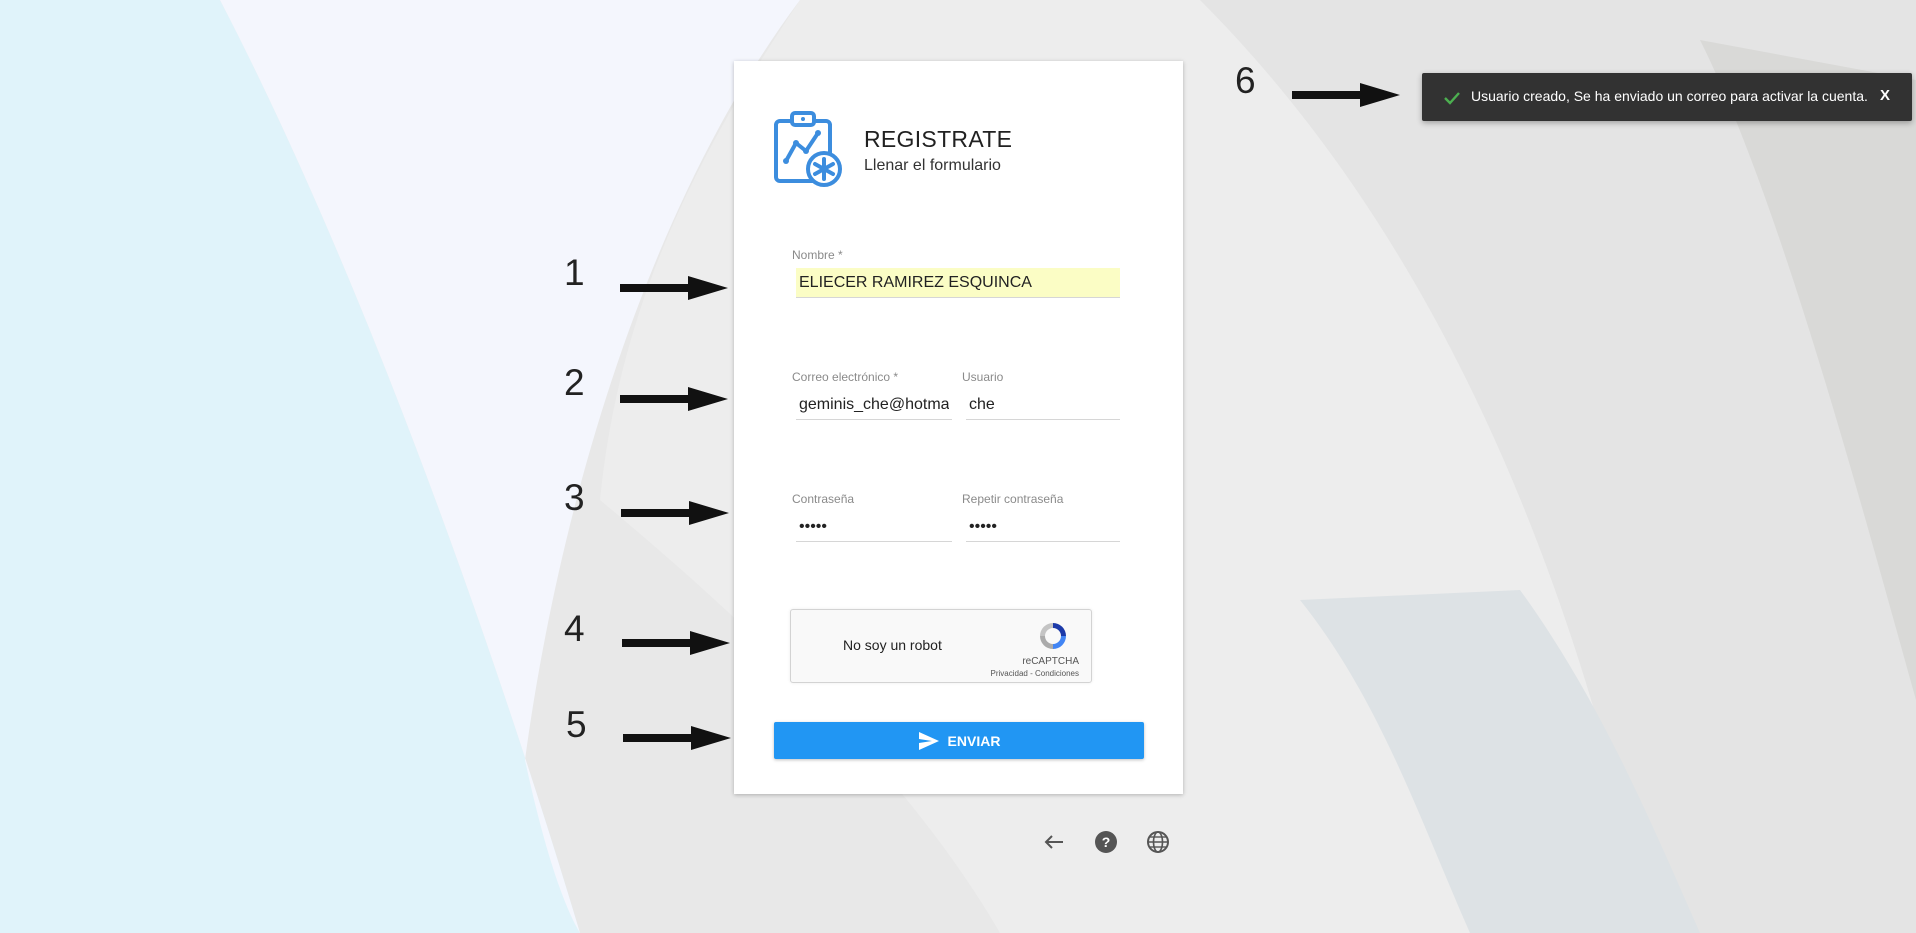 The width and height of the screenshot is (1916, 933). I want to click on recaptcha-brand: reCAPTCHA, so click(1050, 661).